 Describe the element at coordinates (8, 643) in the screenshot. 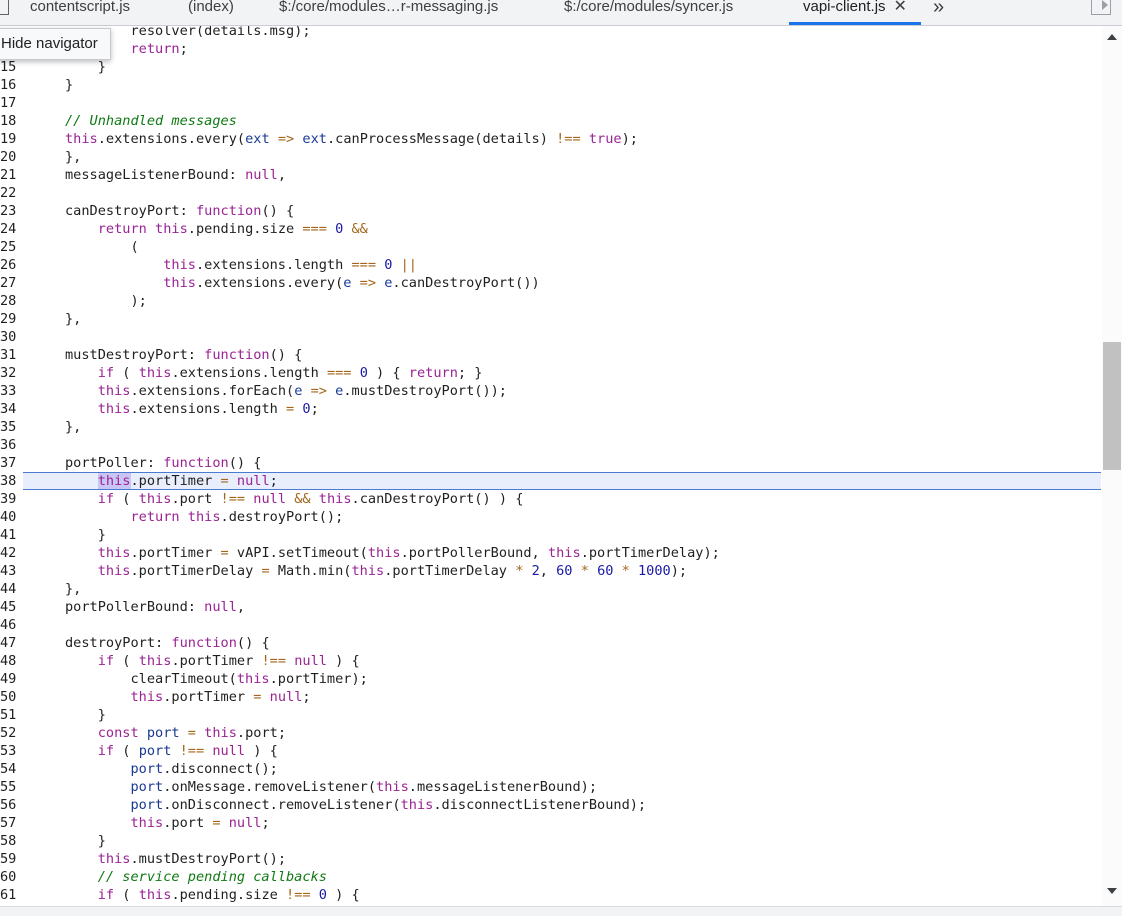

I see `line-number: 47` at that location.